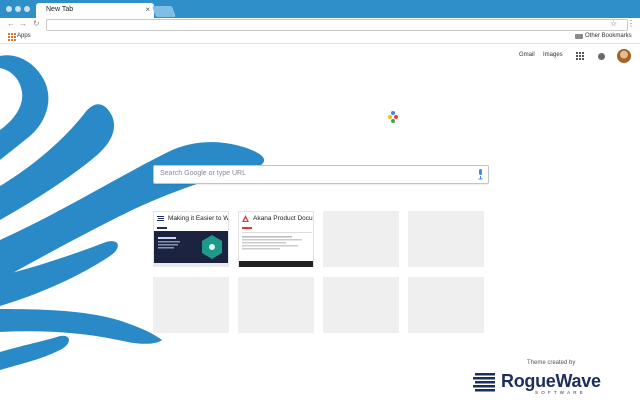 The height and width of the screenshot is (400, 640). I want to click on microphone-icon, so click(480, 174).